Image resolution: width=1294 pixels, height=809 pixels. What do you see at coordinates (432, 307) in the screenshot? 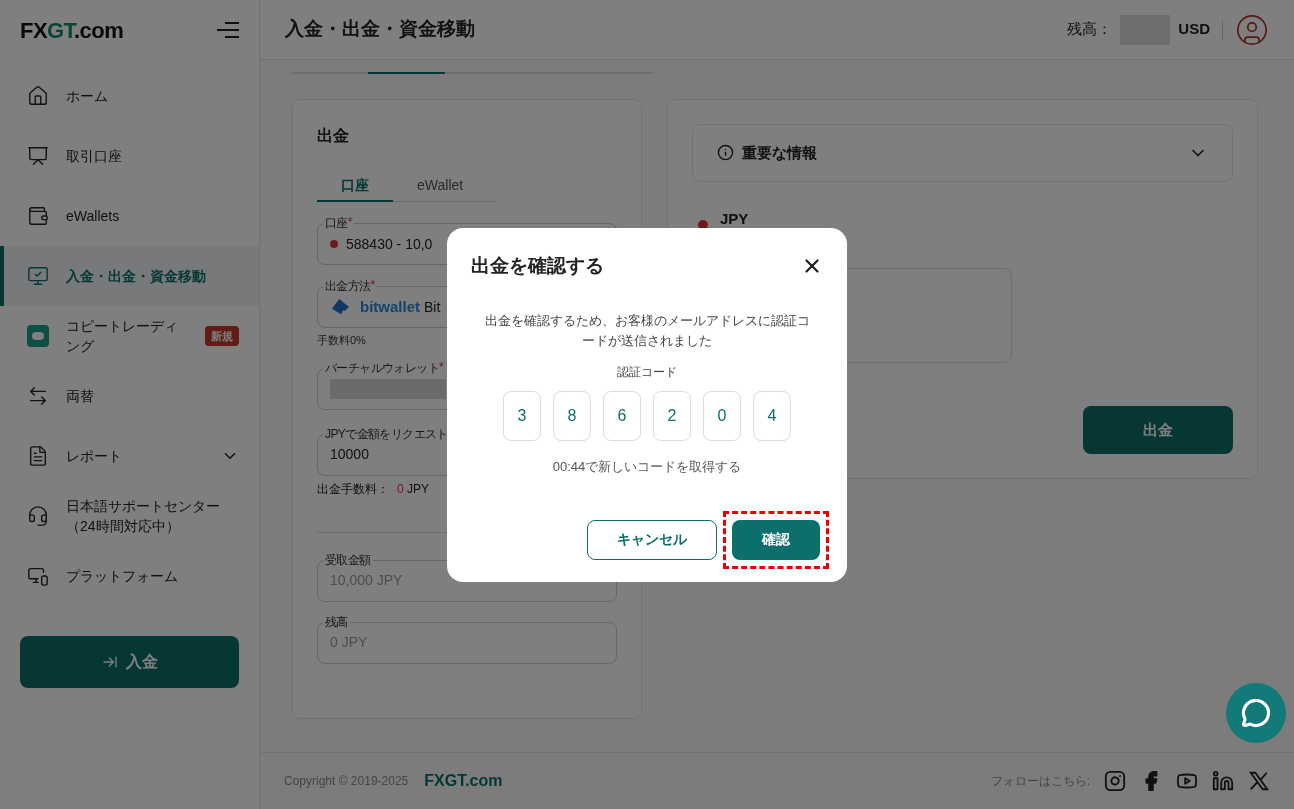
I see `method-value: Bit` at bounding box center [432, 307].